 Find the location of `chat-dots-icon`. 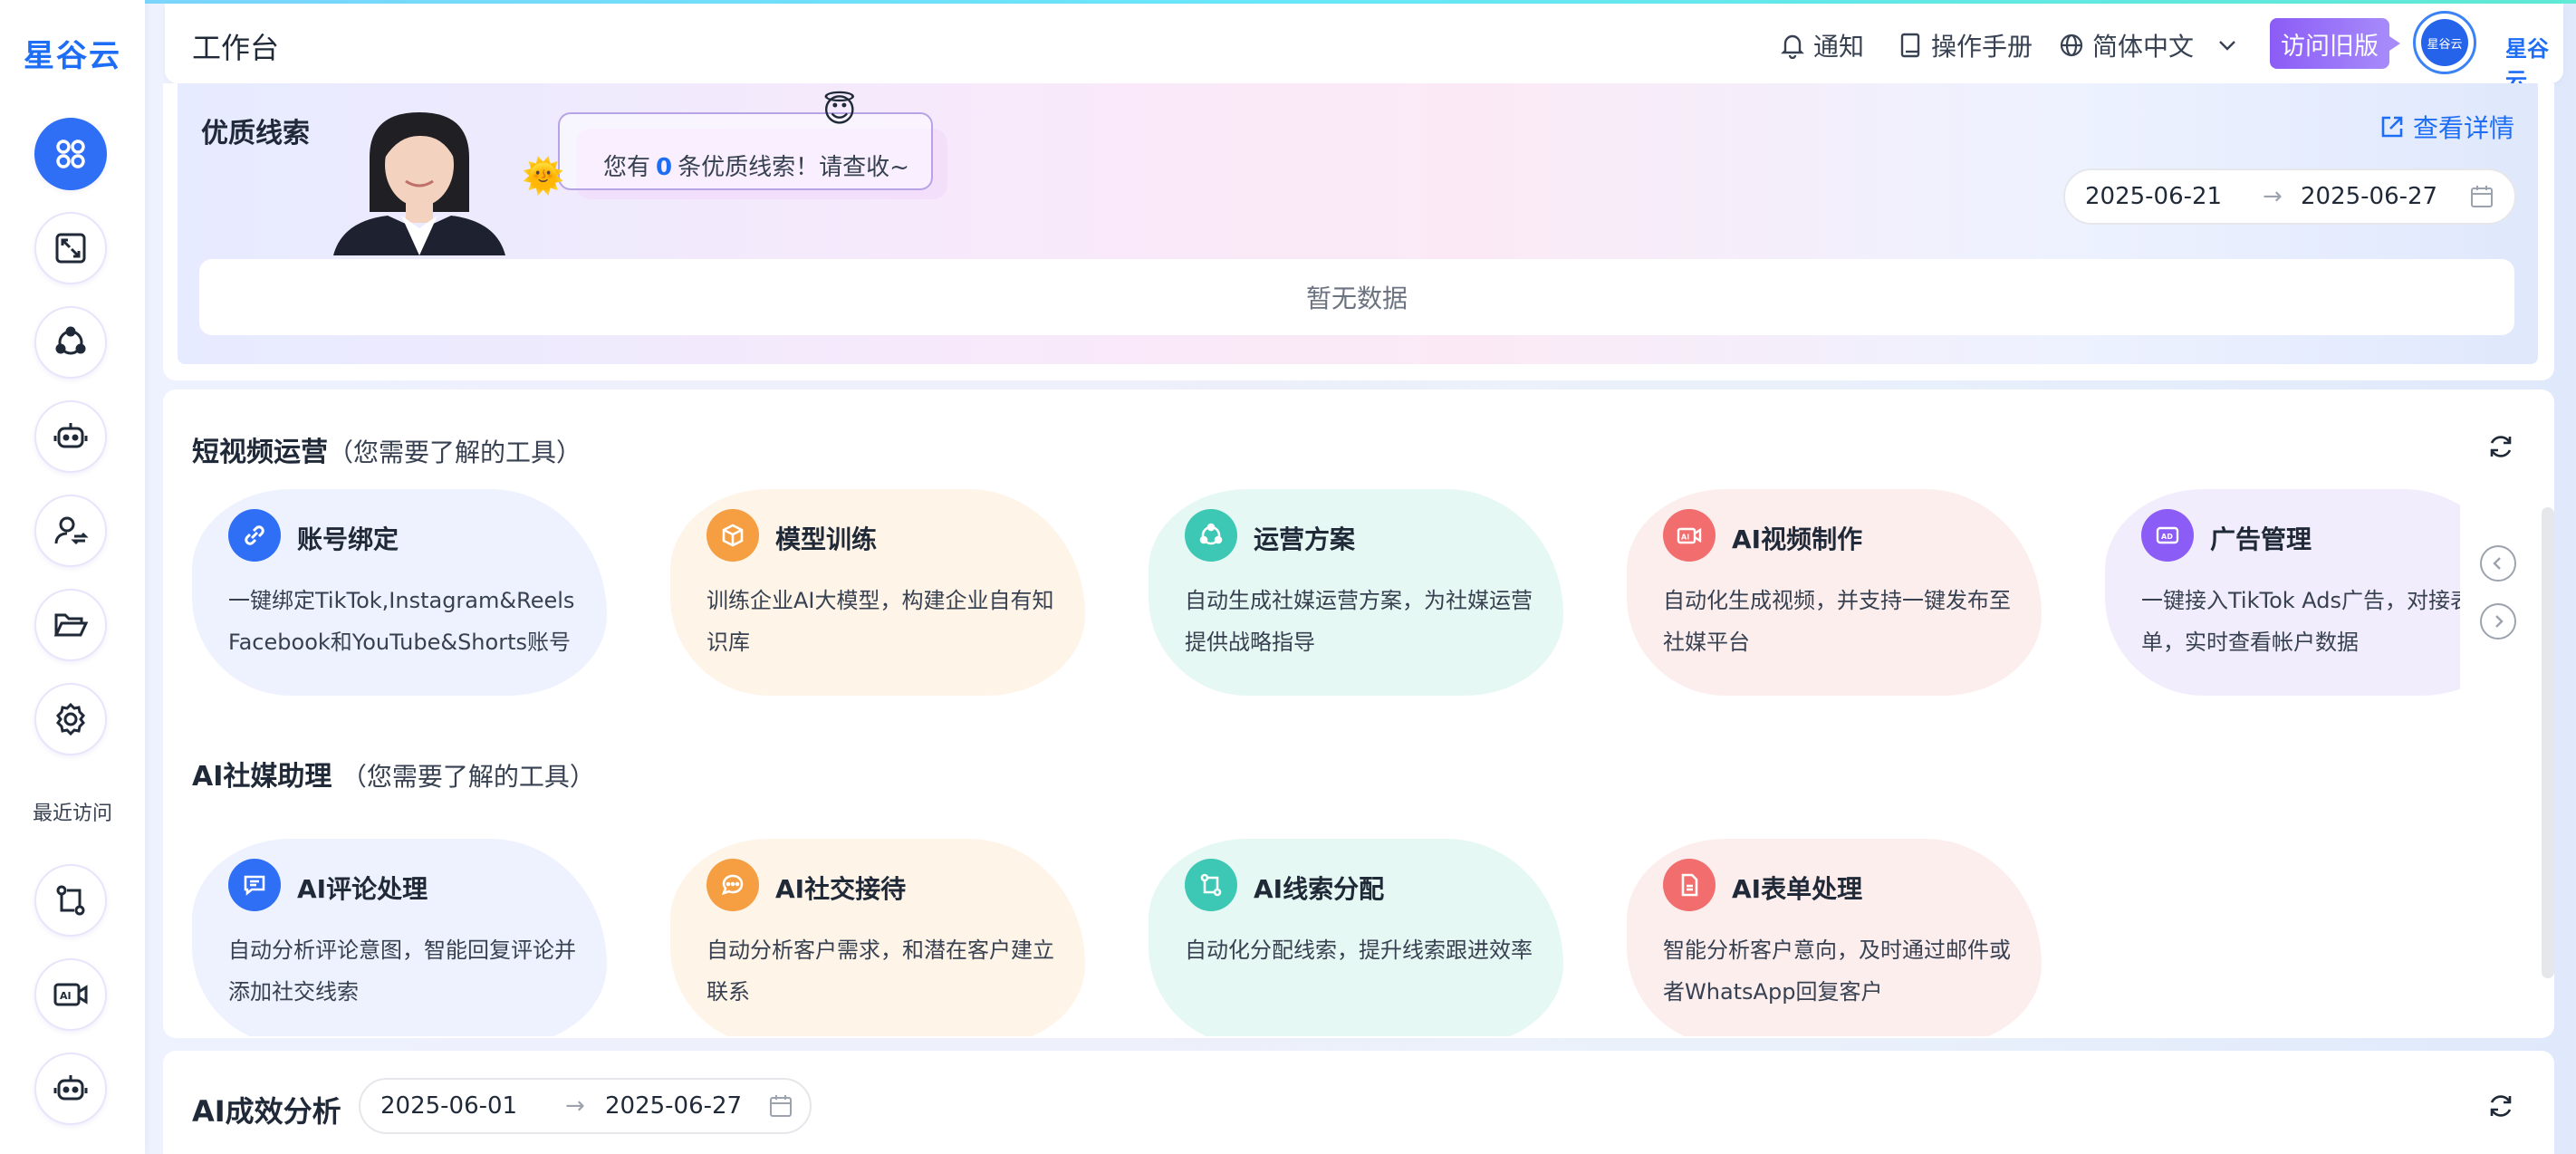

chat-dots-icon is located at coordinates (732, 885).